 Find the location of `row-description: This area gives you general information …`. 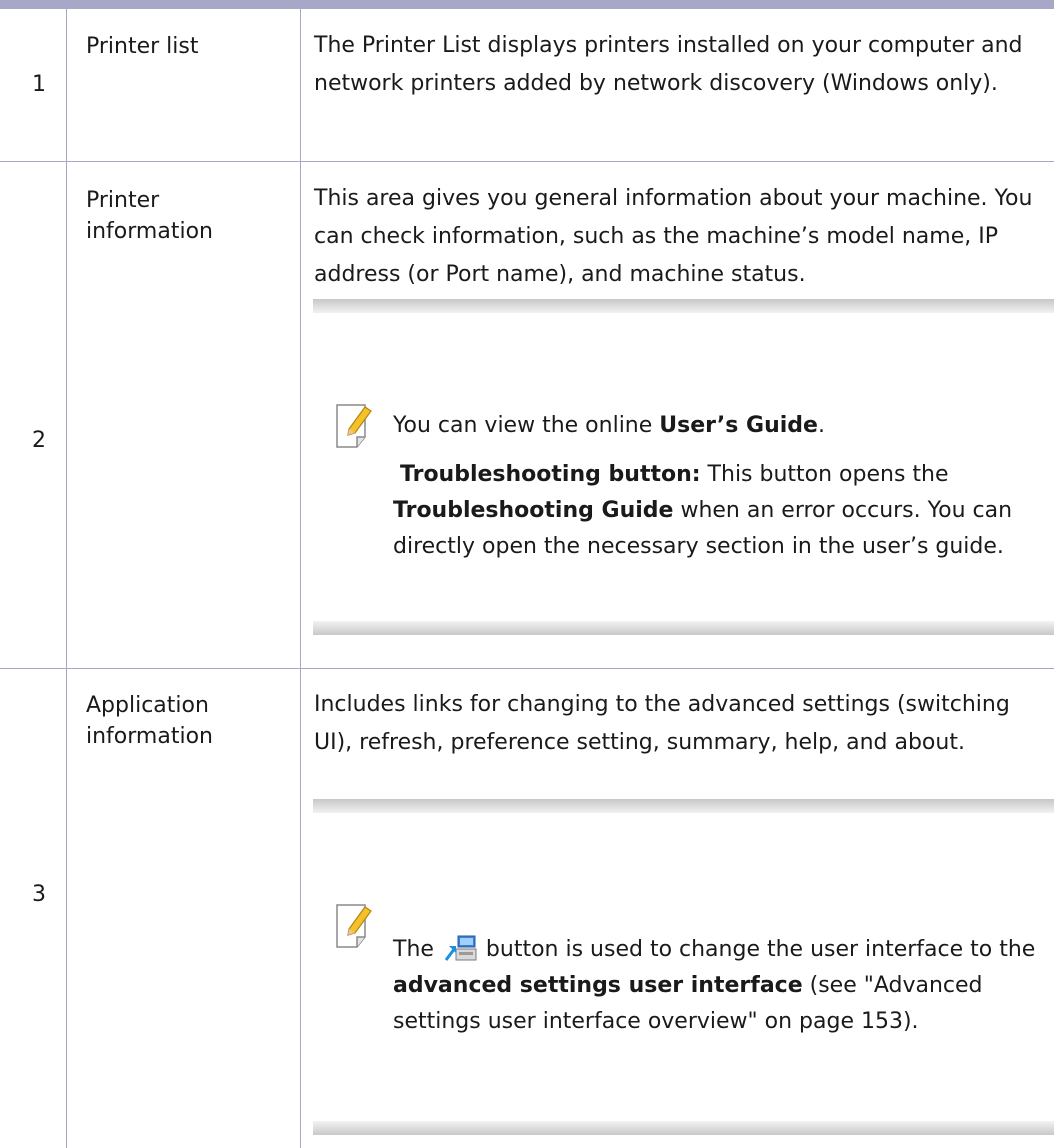

row-description: This area gives you general information … is located at coordinates (673, 236).